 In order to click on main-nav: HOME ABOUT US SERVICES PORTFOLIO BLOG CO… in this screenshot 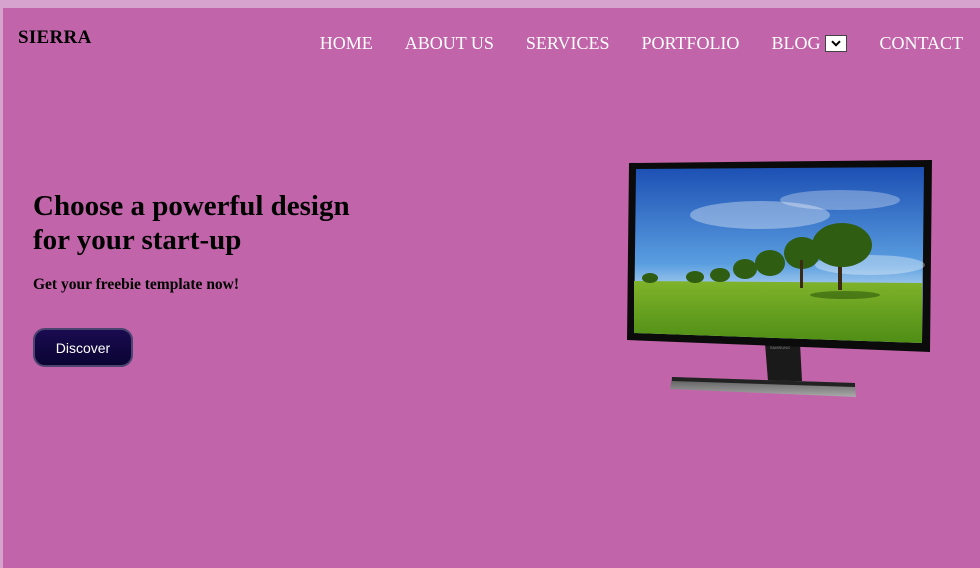, I will do `click(641, 43)`.